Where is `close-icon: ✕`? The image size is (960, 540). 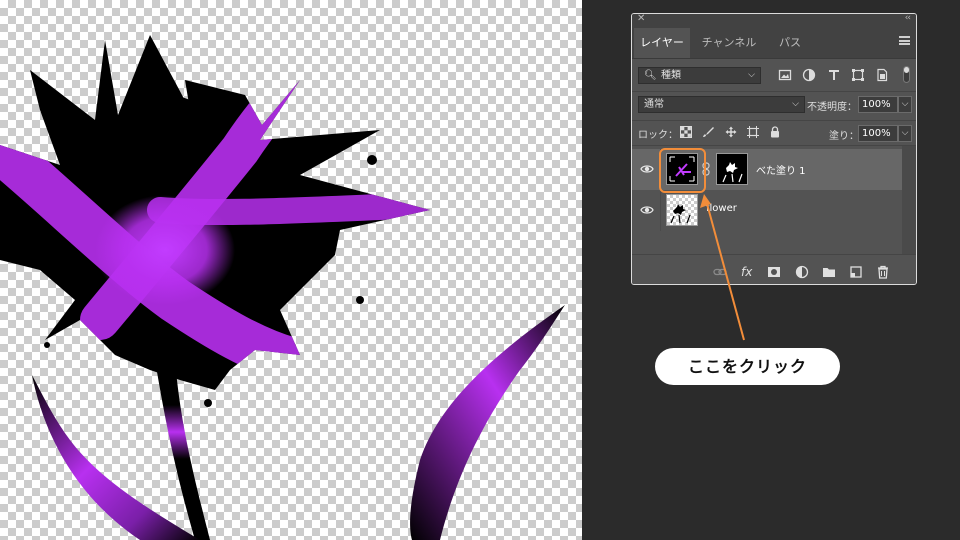
close-icon: ✕ is located at coordinates (641, 19).